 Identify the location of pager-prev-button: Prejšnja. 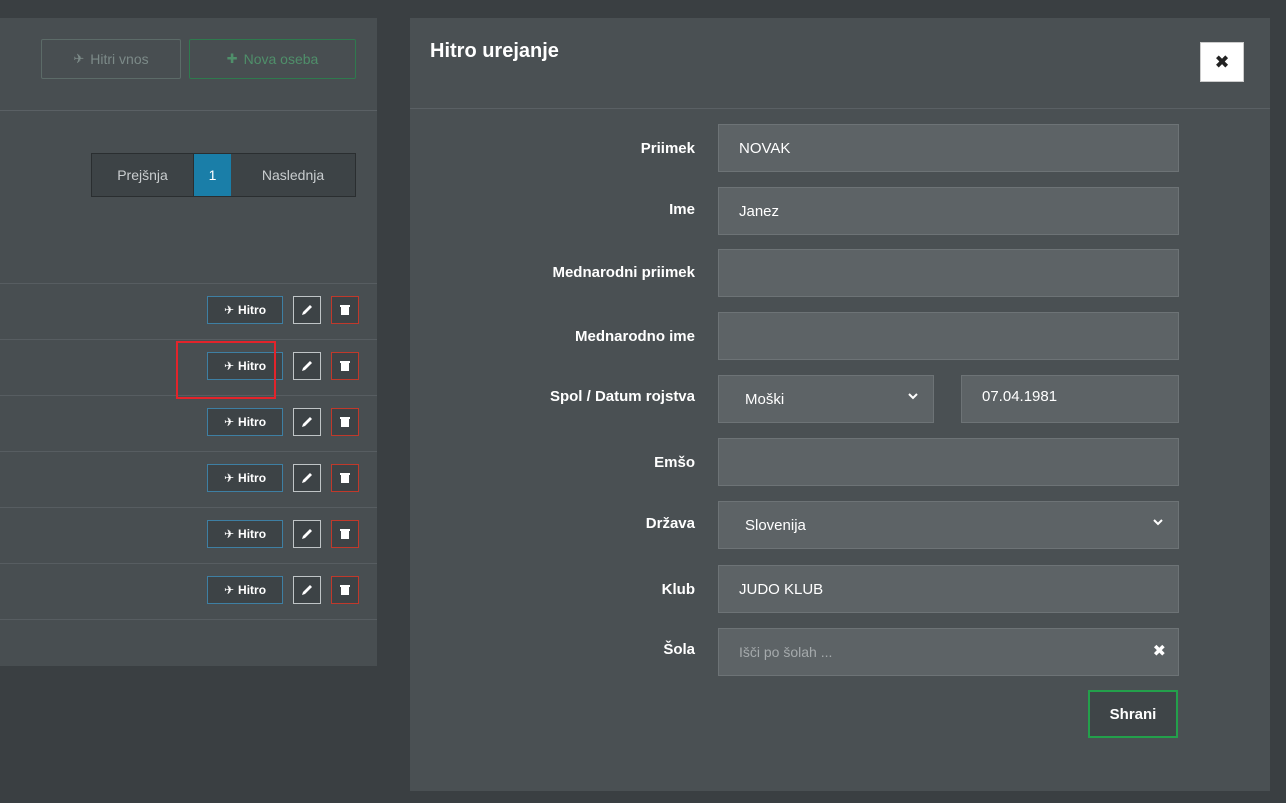
(143, 175).